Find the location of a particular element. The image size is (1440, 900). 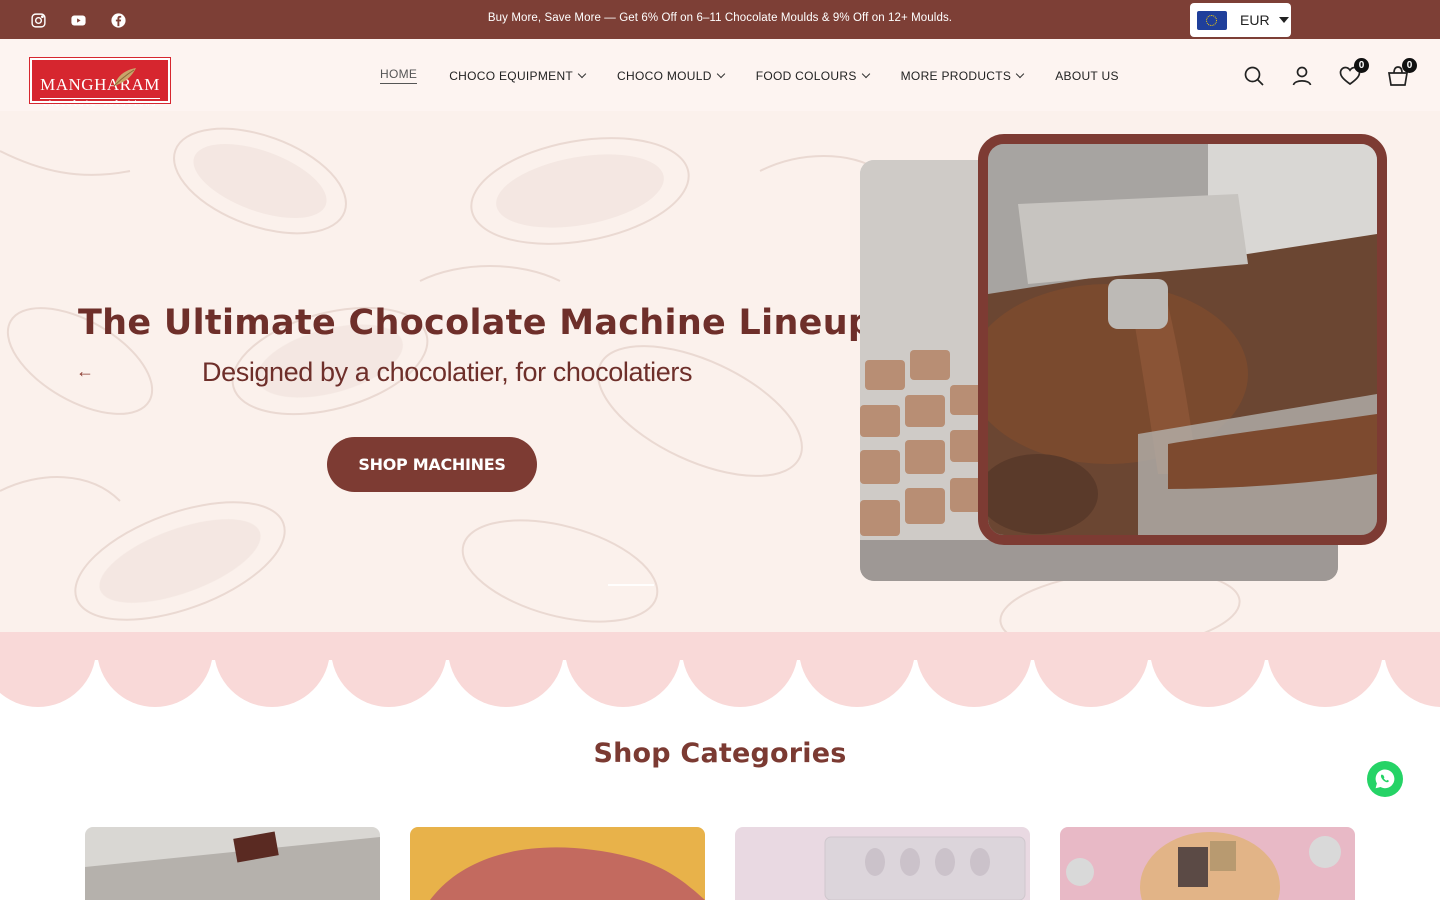

wishlist-icon: 0 is located at coordinates (1353, 73).